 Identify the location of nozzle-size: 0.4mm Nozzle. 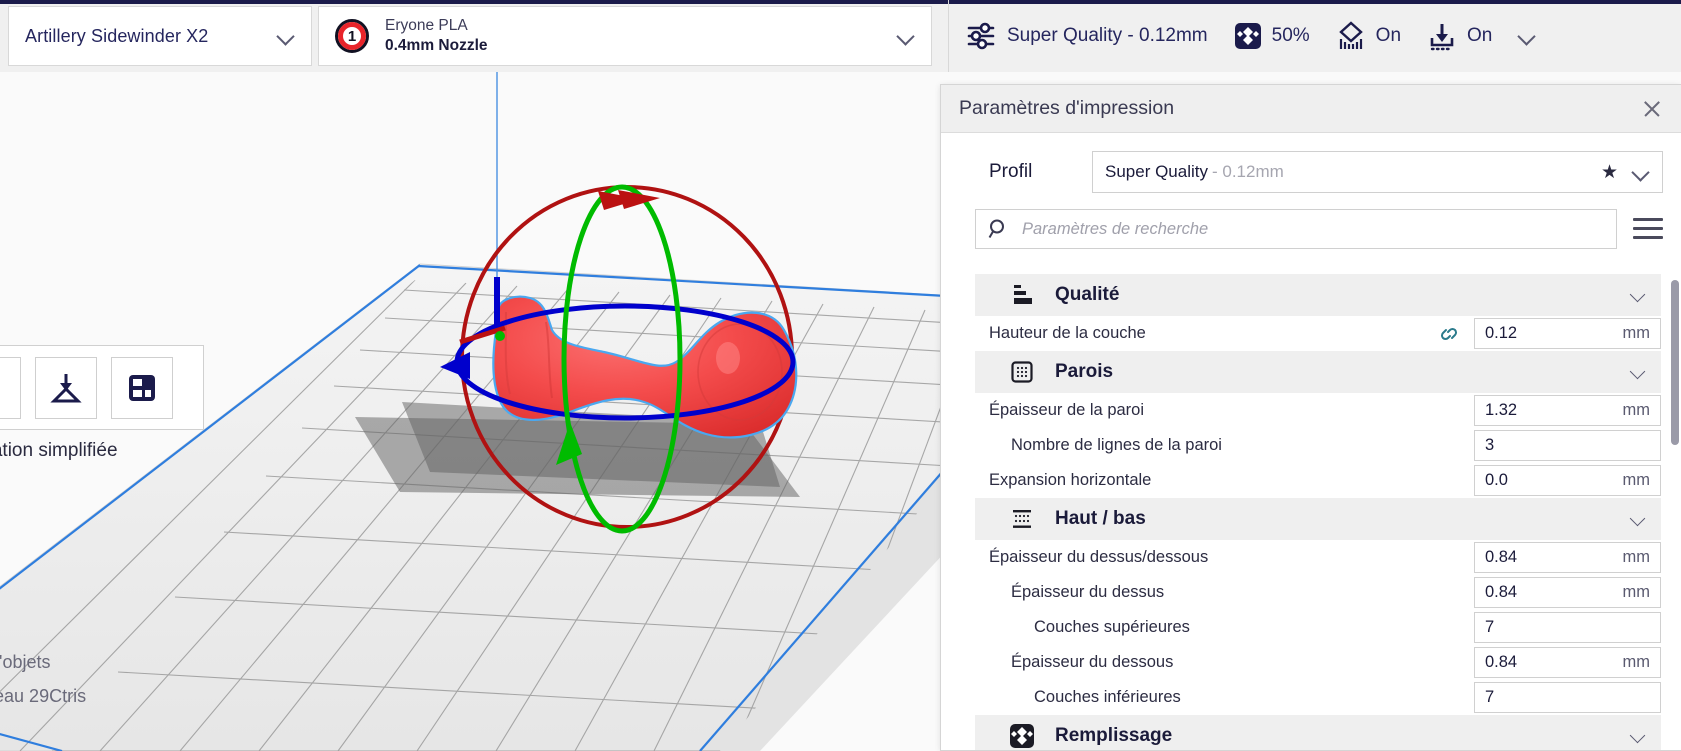
(436, 45).